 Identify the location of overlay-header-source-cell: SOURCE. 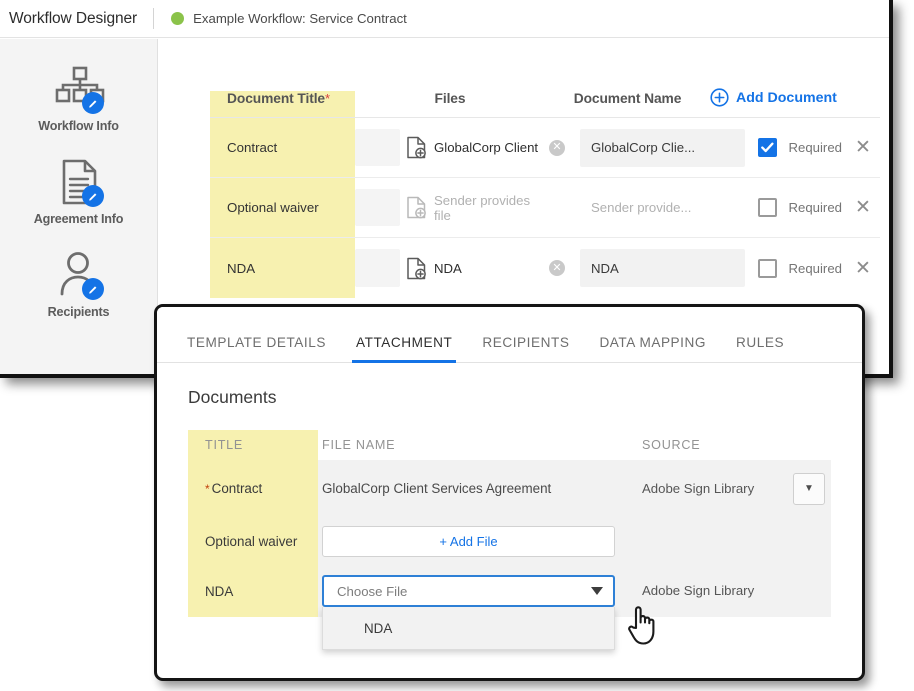
(734, 445).